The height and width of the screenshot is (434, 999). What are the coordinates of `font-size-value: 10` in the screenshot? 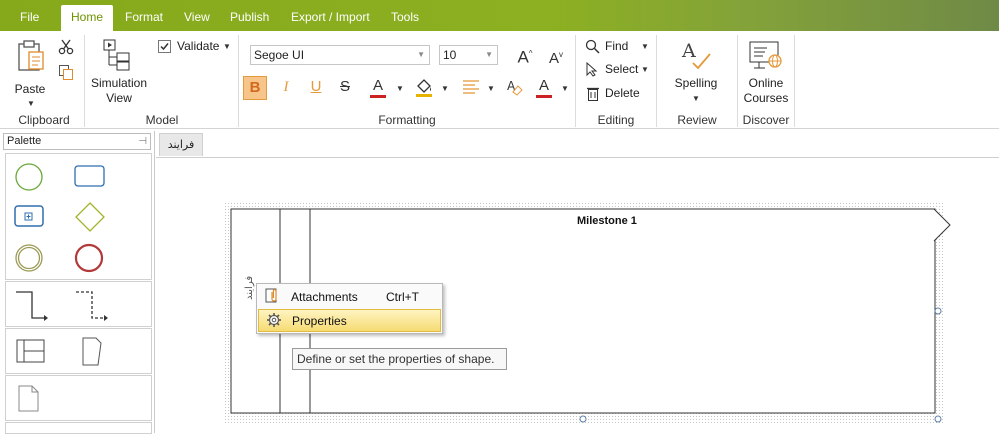 It's located at (450, 55).